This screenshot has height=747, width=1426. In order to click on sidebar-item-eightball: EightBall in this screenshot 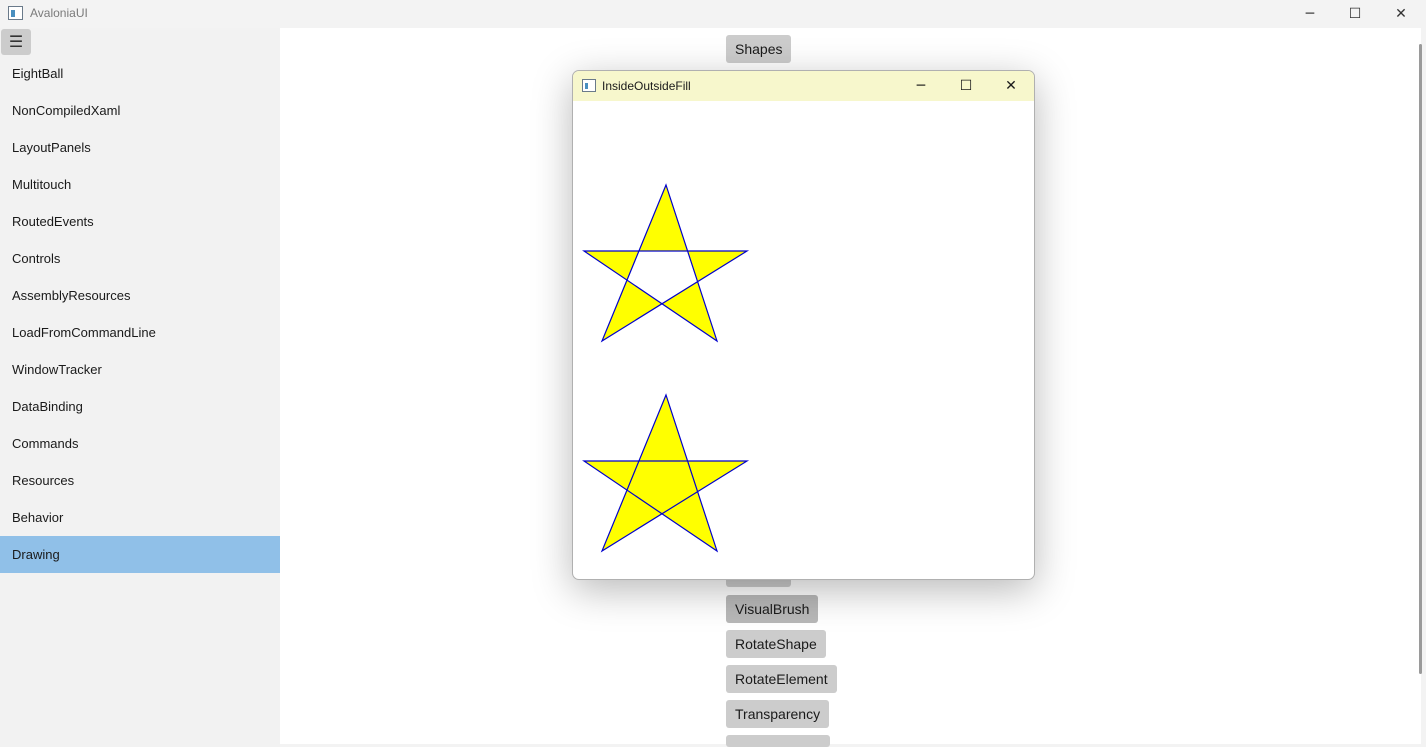, I will do `click(140, 73)`.